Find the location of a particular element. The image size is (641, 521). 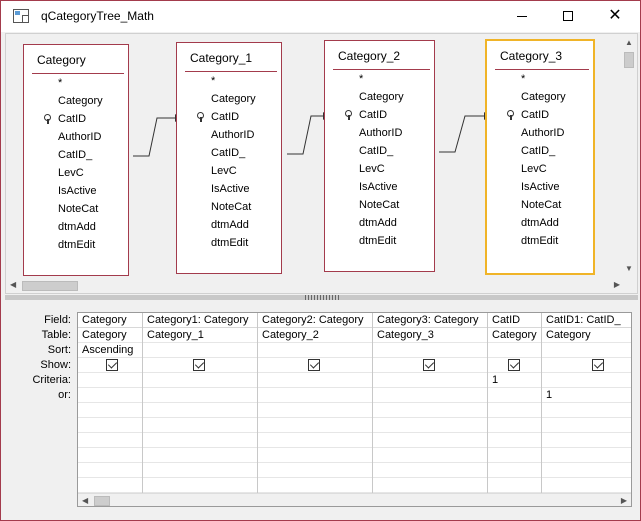

grid-cell-field: Category is located at coordinates (110, 320).